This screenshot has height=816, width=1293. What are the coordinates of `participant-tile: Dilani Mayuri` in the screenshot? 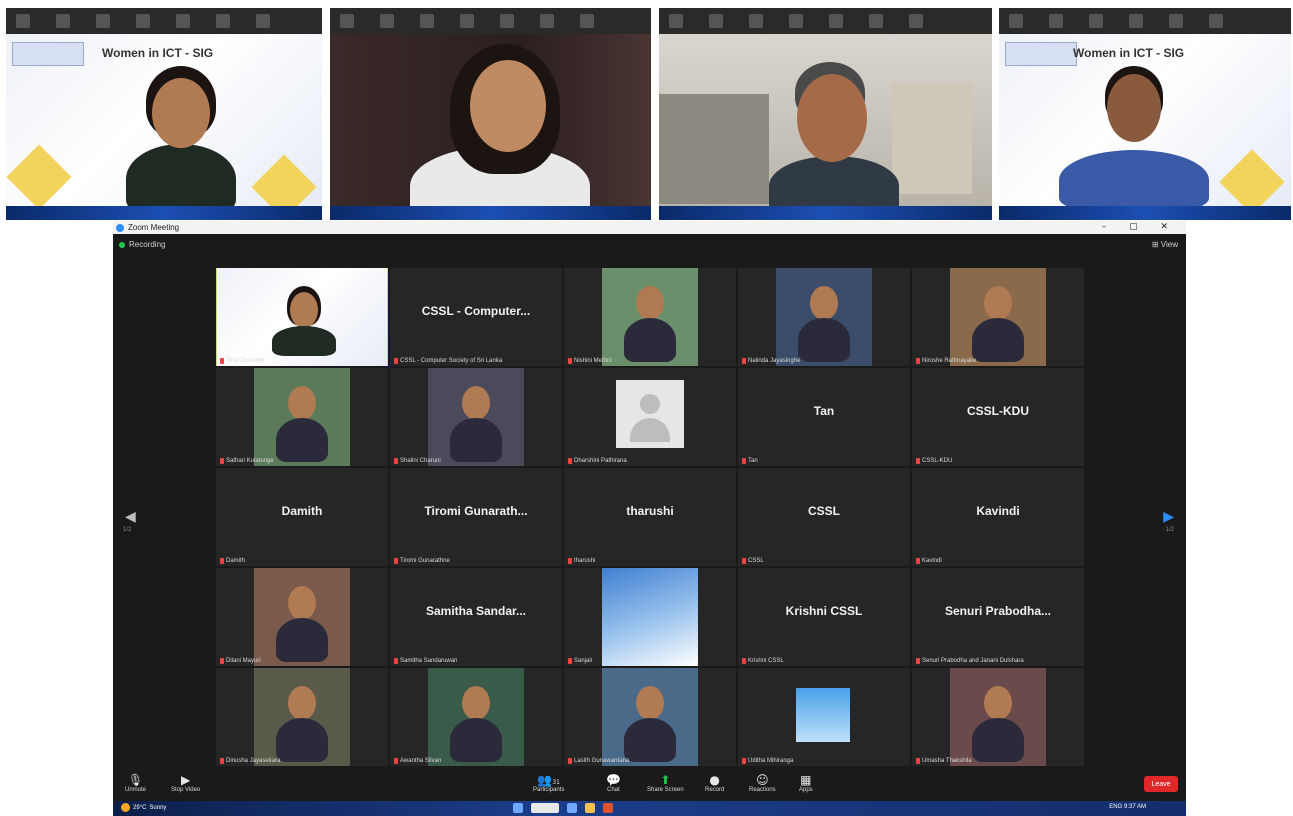 It's located at (302, 617).